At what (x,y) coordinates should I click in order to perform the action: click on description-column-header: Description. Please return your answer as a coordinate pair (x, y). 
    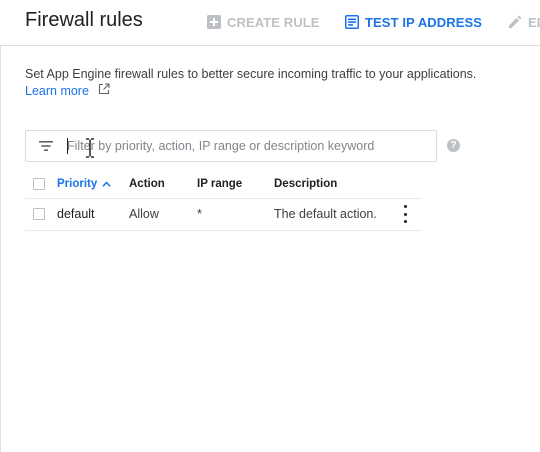
    Looking at the image, I should click on (305, 184).